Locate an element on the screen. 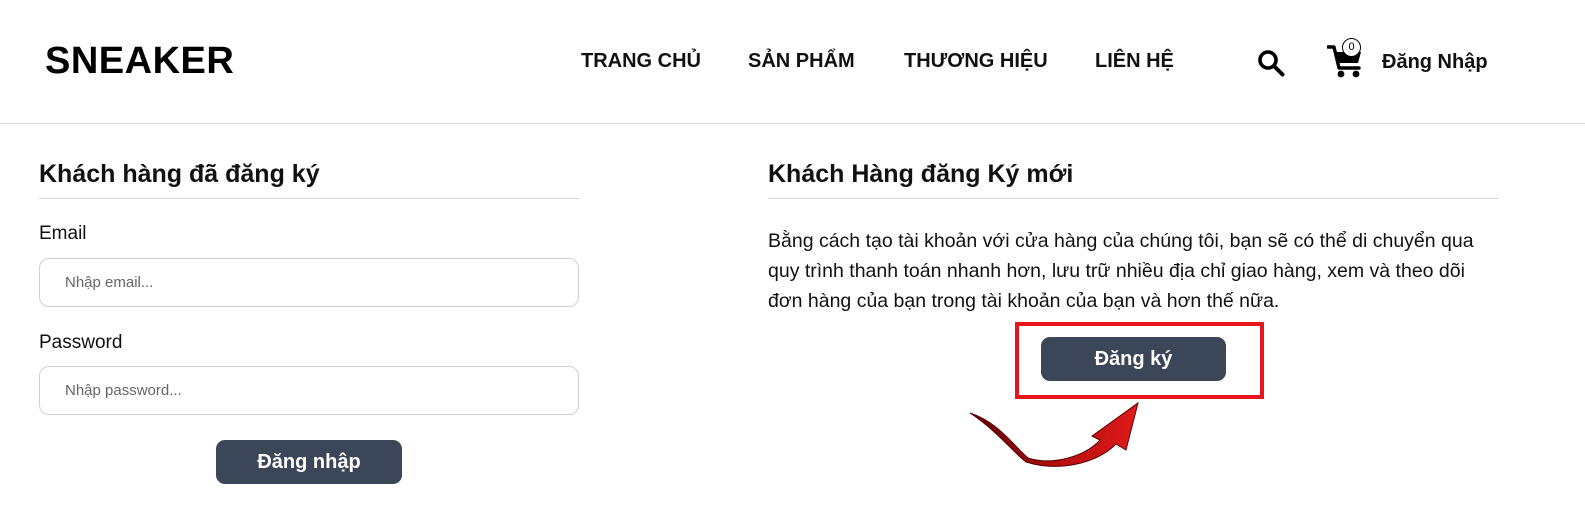  header-login-link: Đăng Nhập is located at coordinates (1435, 62).